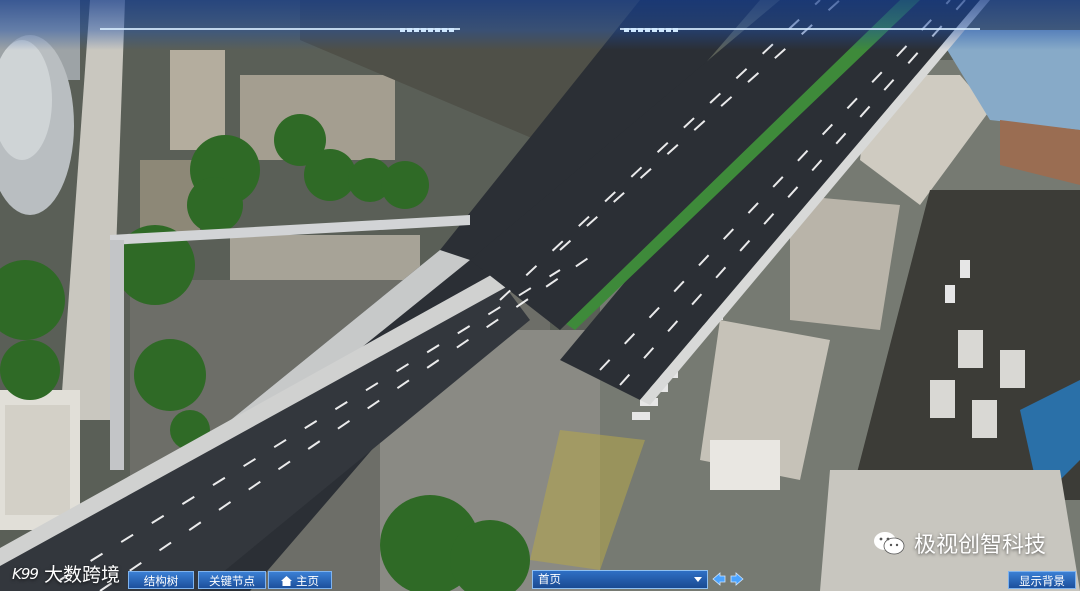 This screenshot has width=1080, height=591. What do you see at coordinates (540, 25) in the screenshot?
I see `top-hud-banner` at bounding box center [540, 25].